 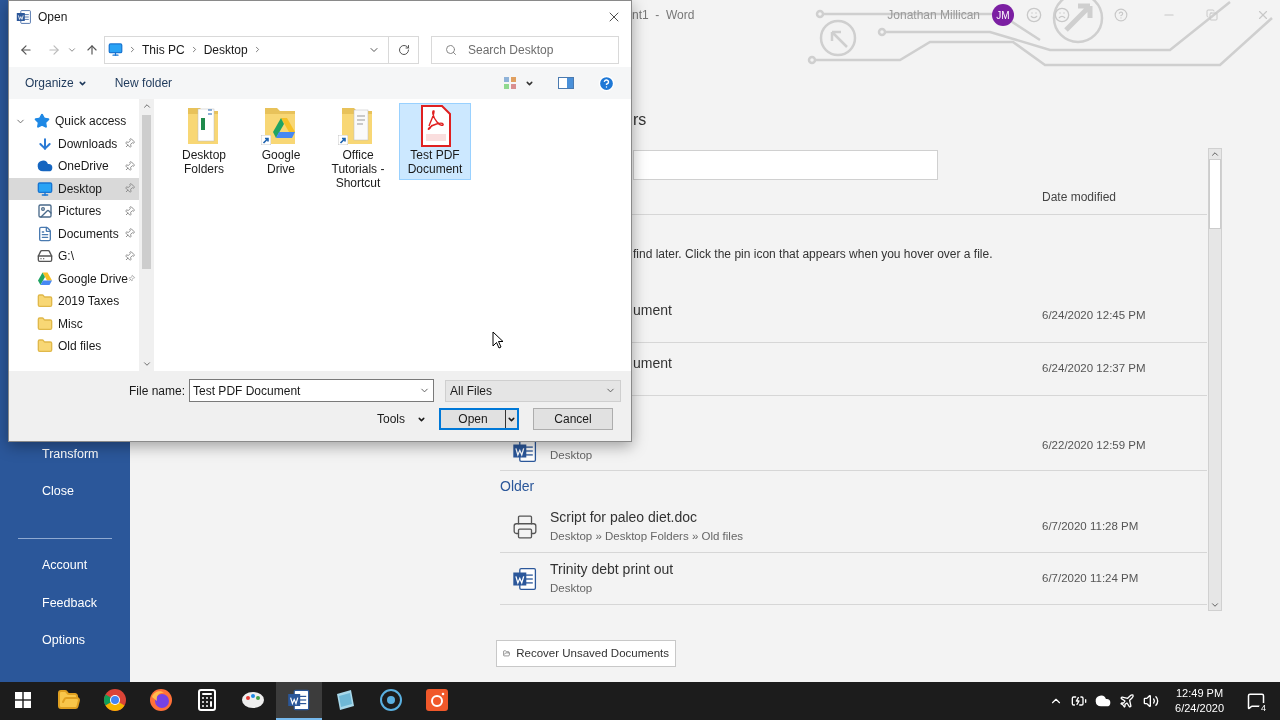 What do you see at coordinates (647, 537) in the screenshot?
I see `file-location: Desktop » Desktop Folders » Old files` at bounding box center [647, 537].